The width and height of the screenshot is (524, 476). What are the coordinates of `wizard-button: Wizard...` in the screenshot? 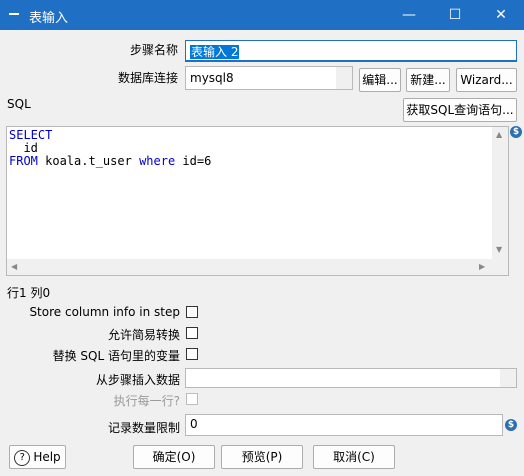 It's located at (486, 80).